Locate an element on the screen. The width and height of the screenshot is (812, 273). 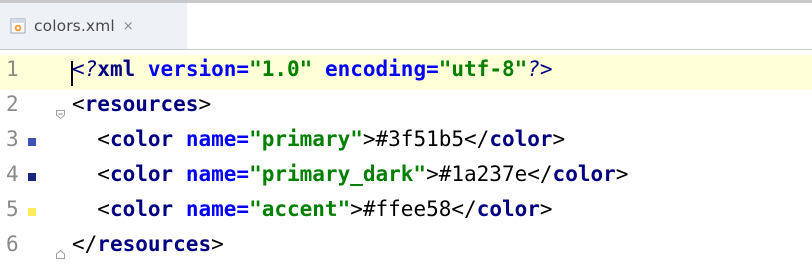
code-text: <color name="accent">#ffee58</color> is located at coordinates (312, 209).